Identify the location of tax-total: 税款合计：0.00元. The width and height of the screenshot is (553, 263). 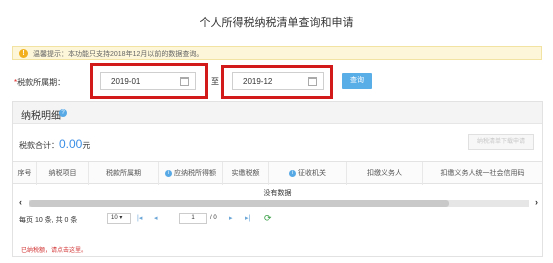
(54, 144).